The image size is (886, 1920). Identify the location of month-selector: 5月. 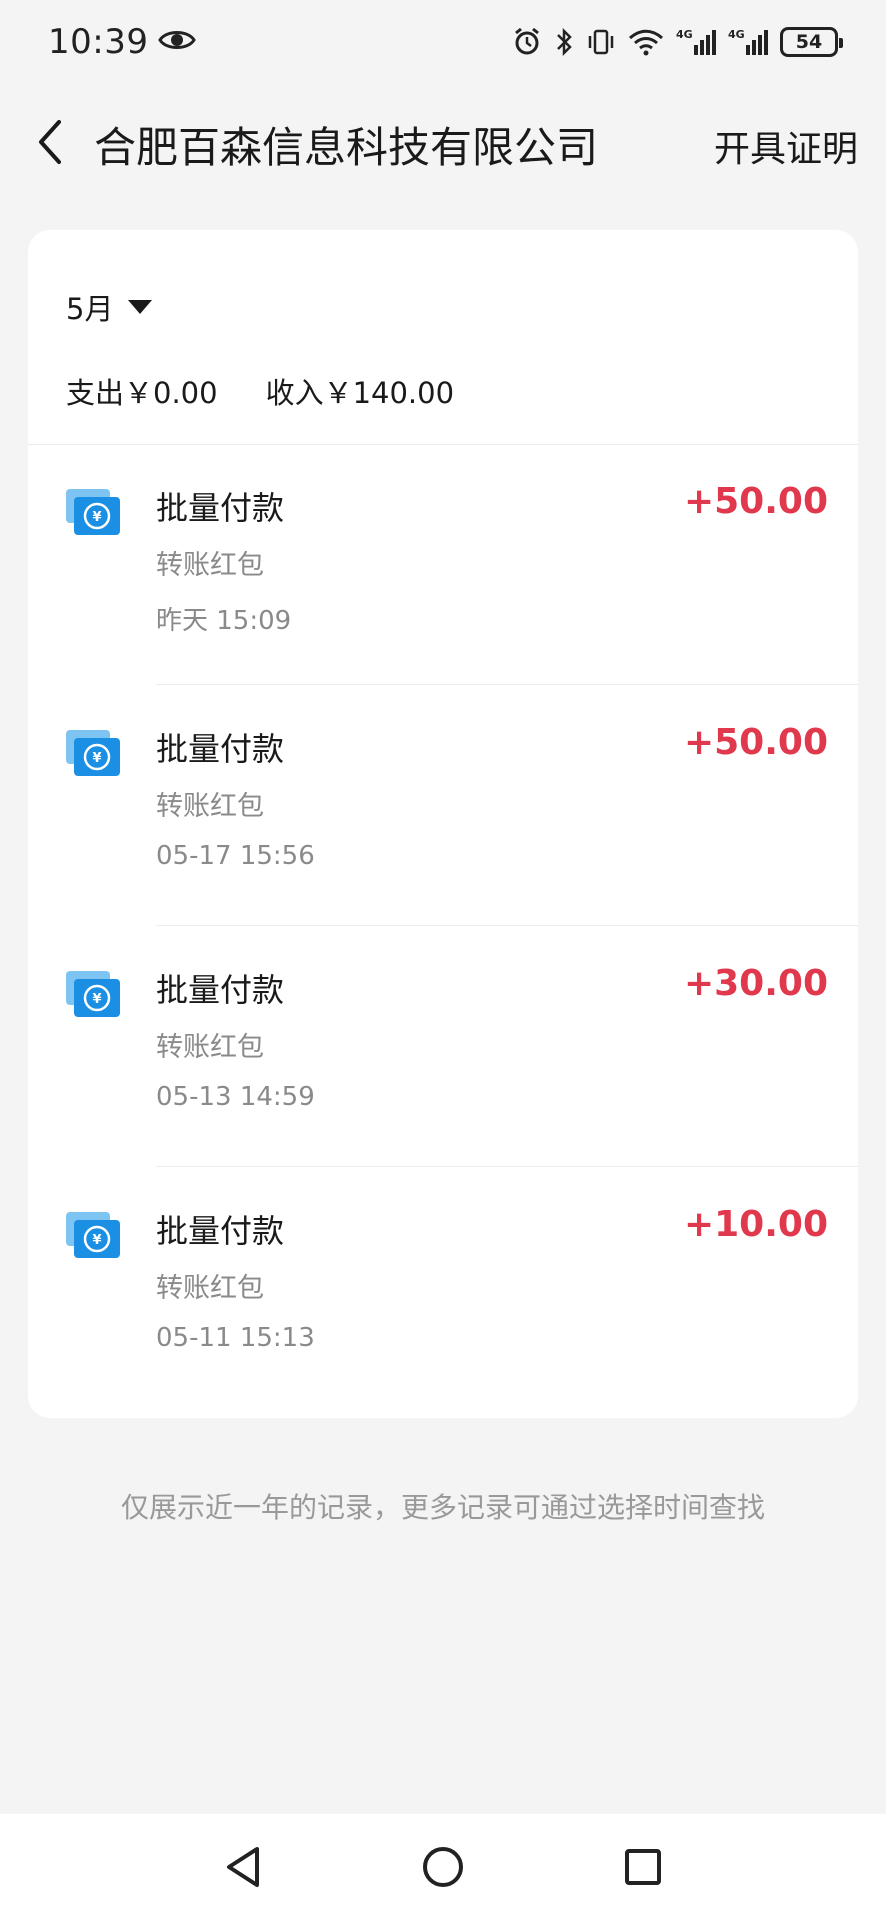
(109, 307).